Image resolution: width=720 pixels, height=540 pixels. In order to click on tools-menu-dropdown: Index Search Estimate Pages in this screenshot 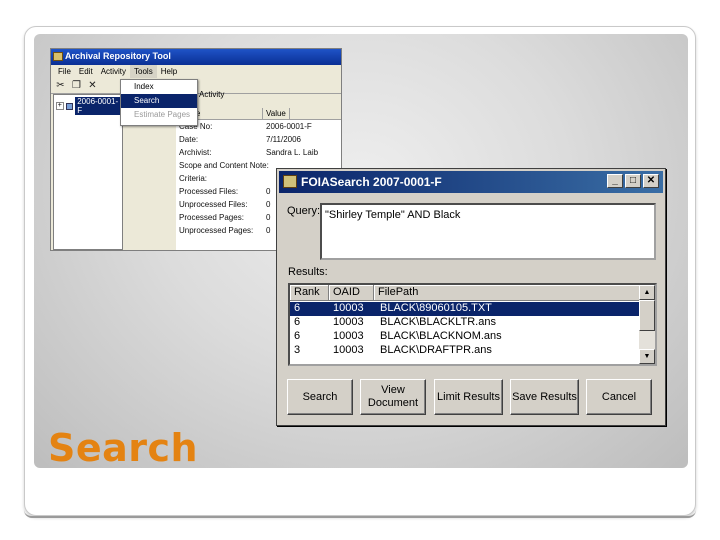, I will do `click(159, 102)`.